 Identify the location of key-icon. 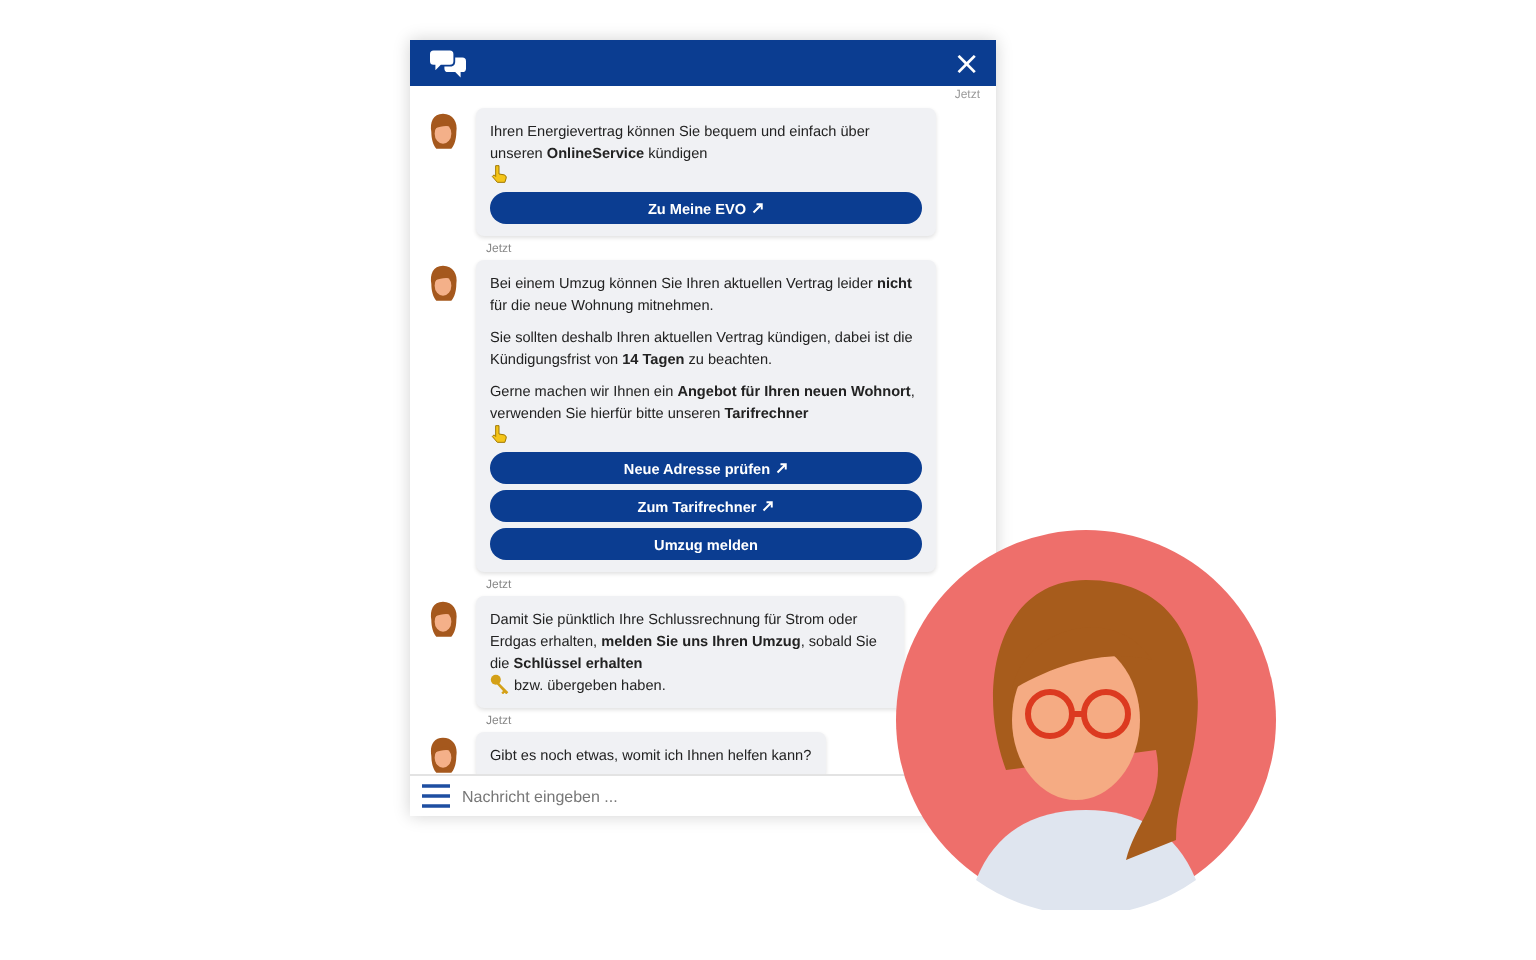
(500, 684).